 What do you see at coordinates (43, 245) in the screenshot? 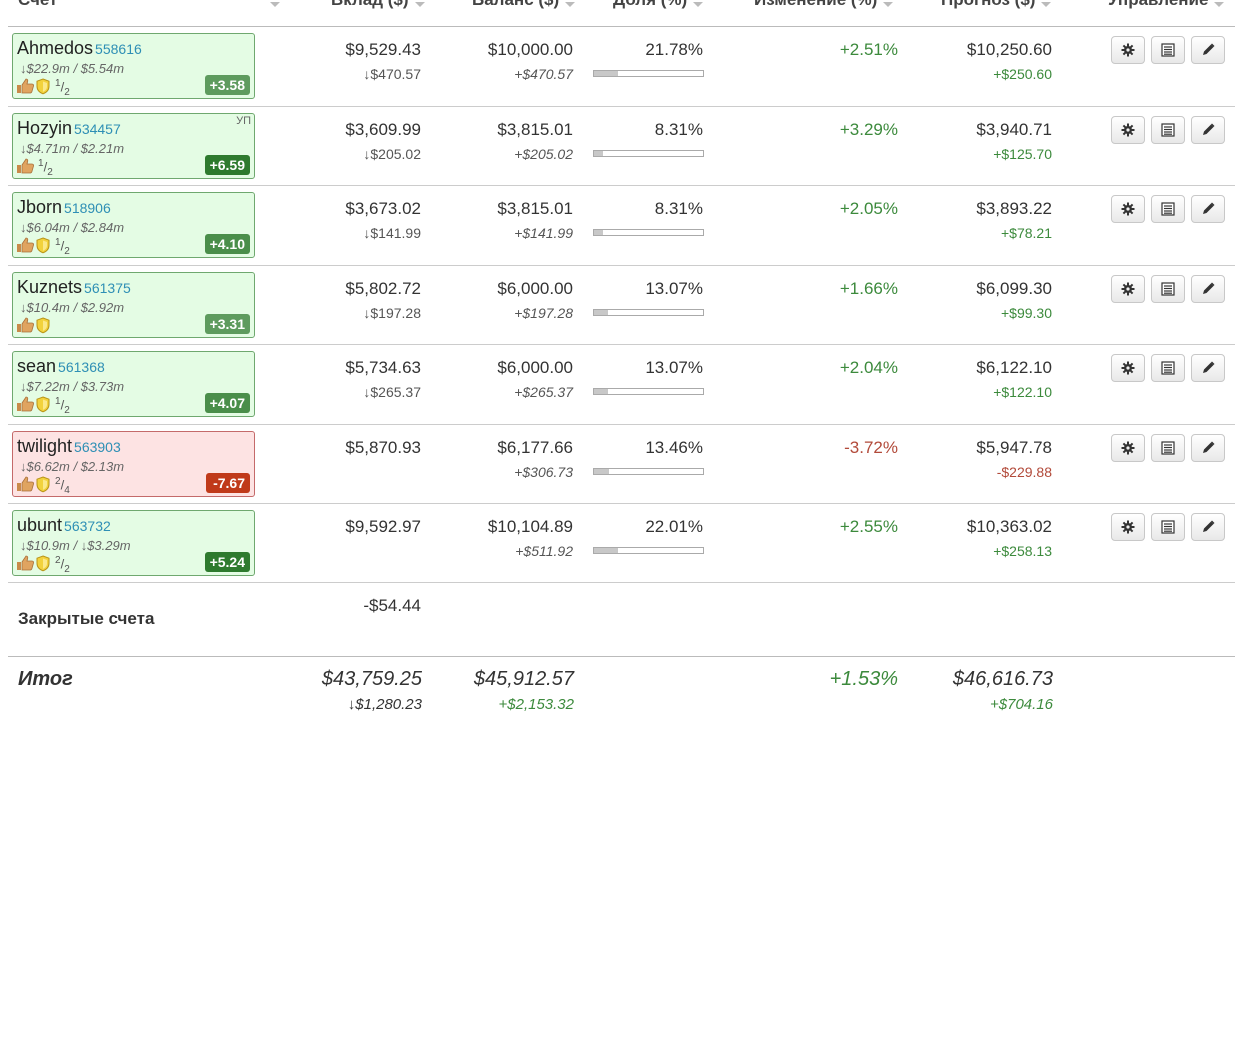
I see `shield-icon` at bounding box center [43, 245].